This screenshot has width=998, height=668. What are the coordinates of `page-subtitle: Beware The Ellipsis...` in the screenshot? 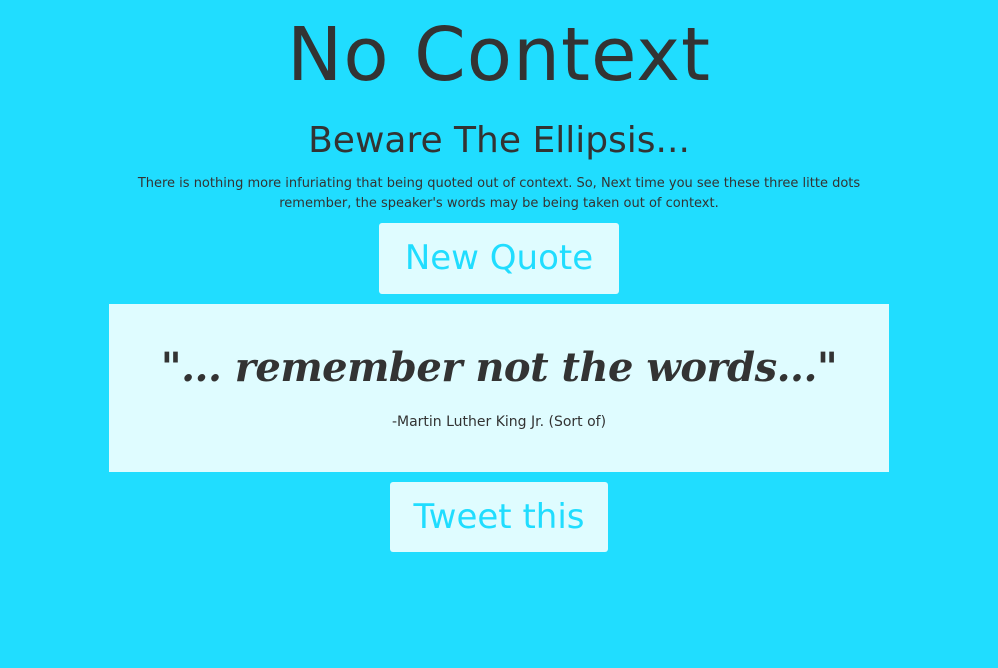 It's located at (499, 140).